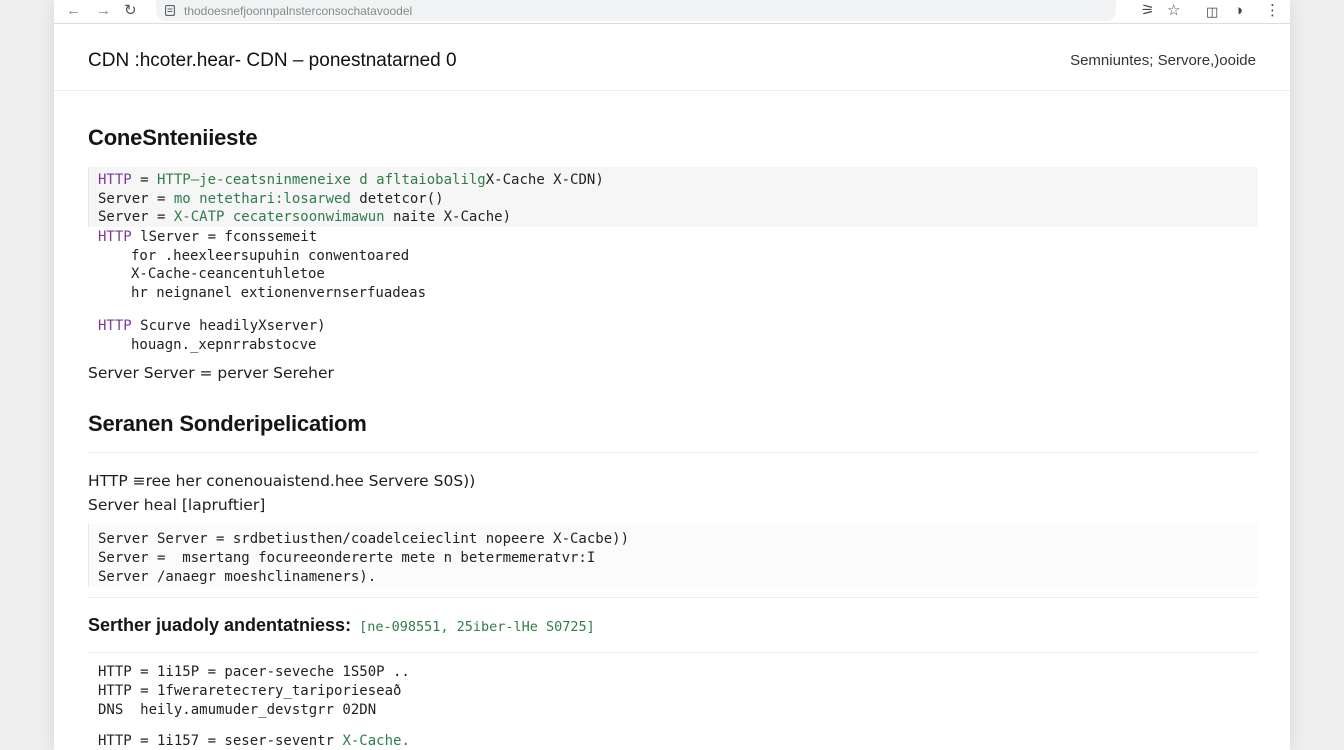  I want to click on code-line: X-Cache-ceancentuhletoe, so click(228, 274).